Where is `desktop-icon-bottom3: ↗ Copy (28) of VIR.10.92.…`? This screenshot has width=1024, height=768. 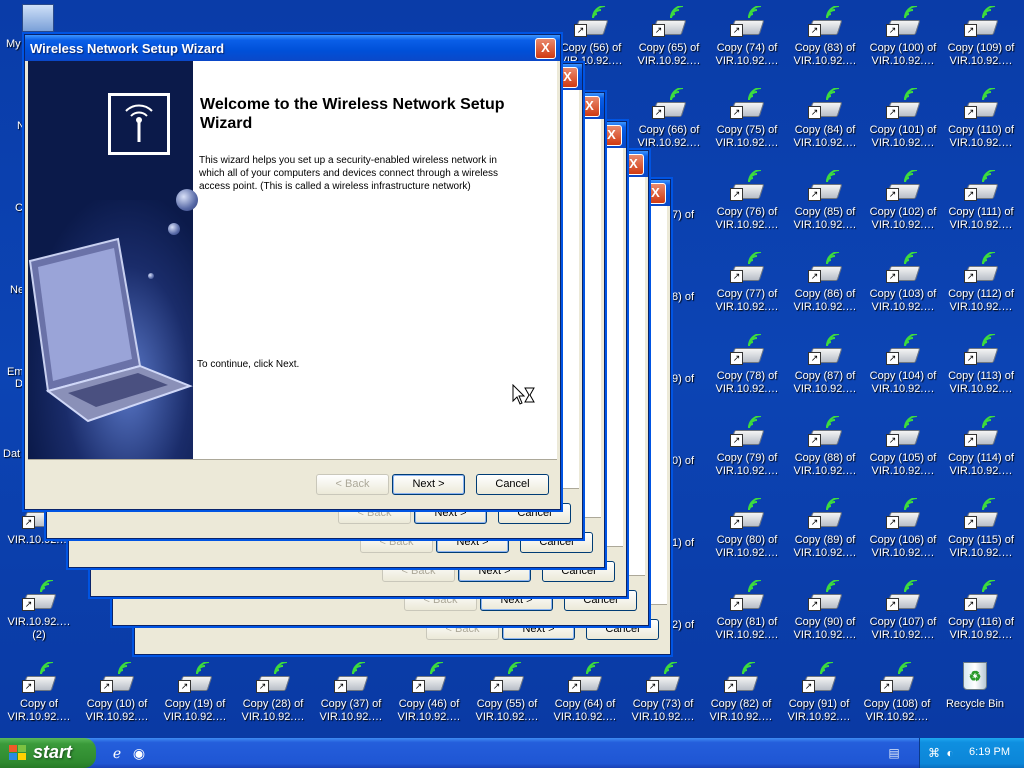 desktop-icon-bottom3: ↗ Copy (28) of VIR.10.92.… is located at coordinates (273, 695).